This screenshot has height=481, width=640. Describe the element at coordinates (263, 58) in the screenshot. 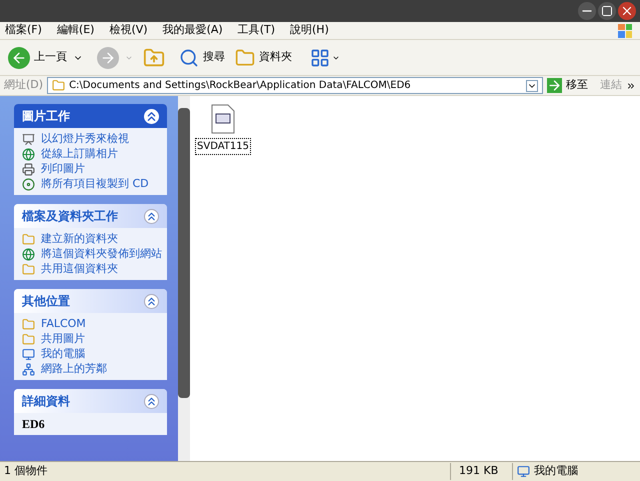

I see `folders-button: 資料夾` at that location.